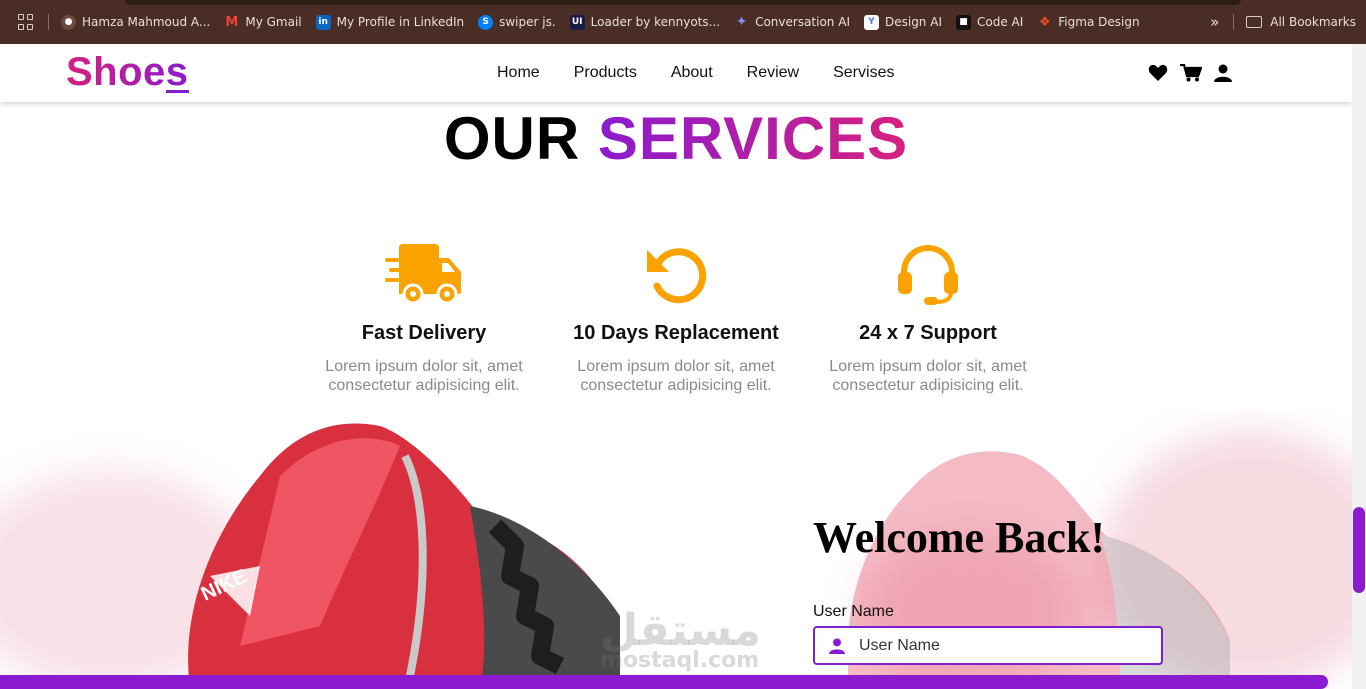 The width and height of the screenshot is (1366, 689). I want to click on bookmark-gmail: M My Gmail, so click(262, 22).